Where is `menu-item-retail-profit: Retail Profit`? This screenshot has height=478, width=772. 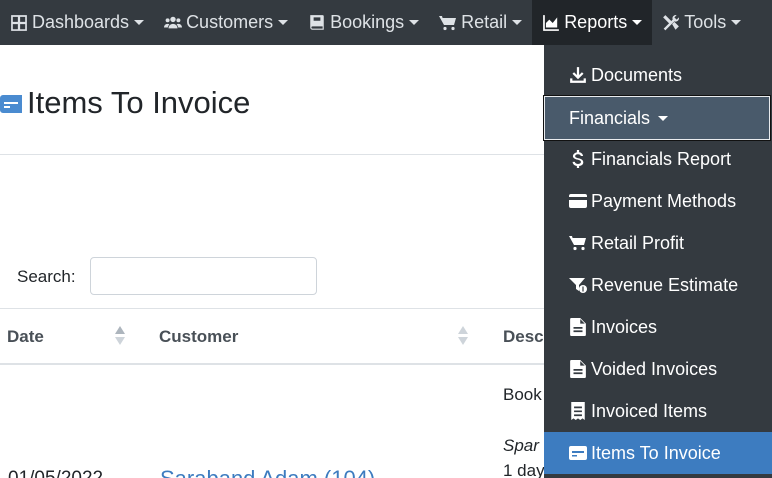 menu-item-retail-profit: Retail Profit is located at coordinates (658, 243).